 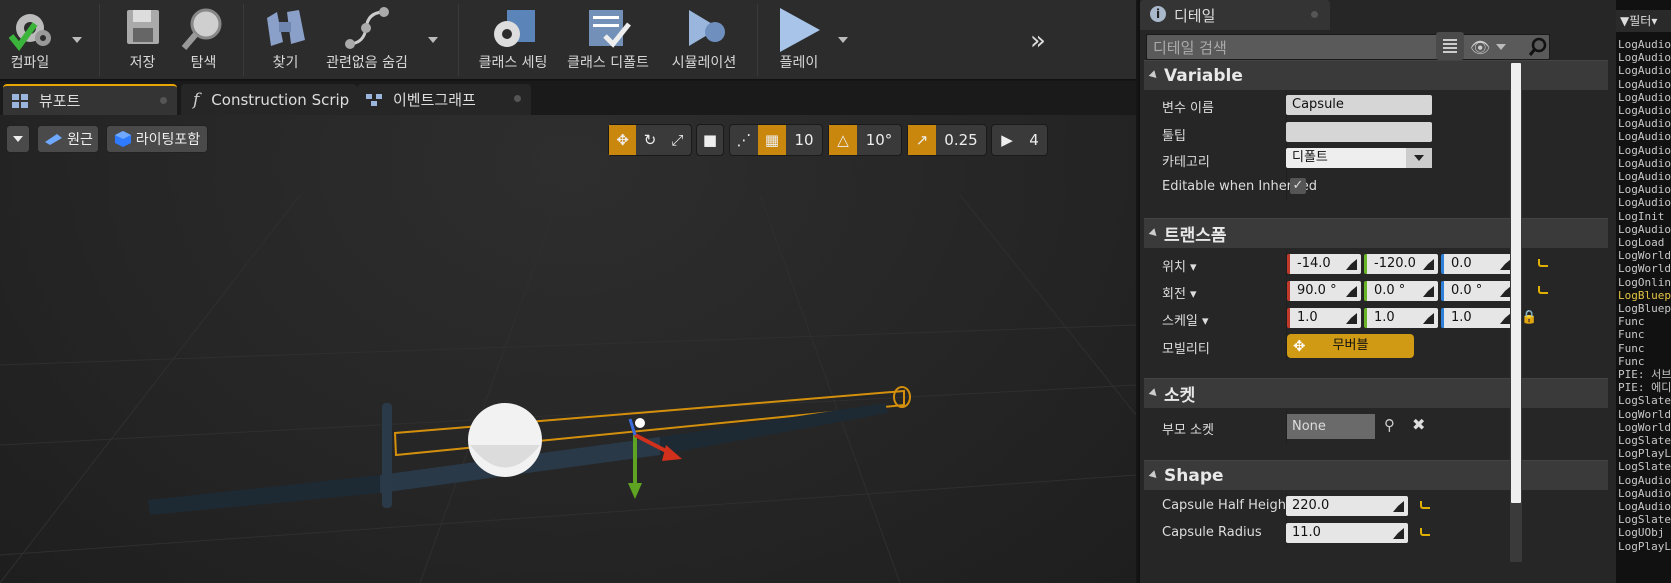 I want to click on compile-dropdown-arrow-icon, so click(x=77, y=40).